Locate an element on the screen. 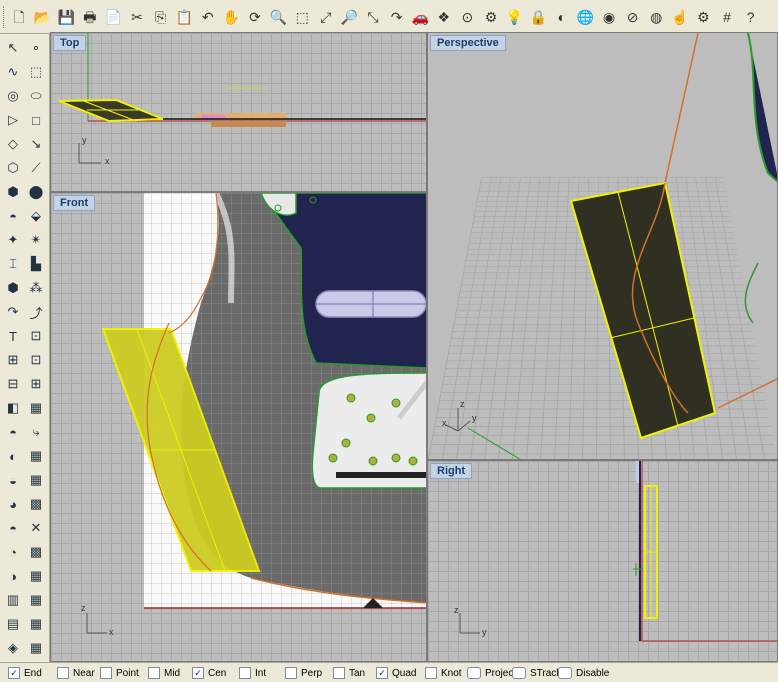 Image resolution: width=778 pixels, height=682 pixels. zoom-extents-icon: ⤢ is located at coordinates (326, 17).